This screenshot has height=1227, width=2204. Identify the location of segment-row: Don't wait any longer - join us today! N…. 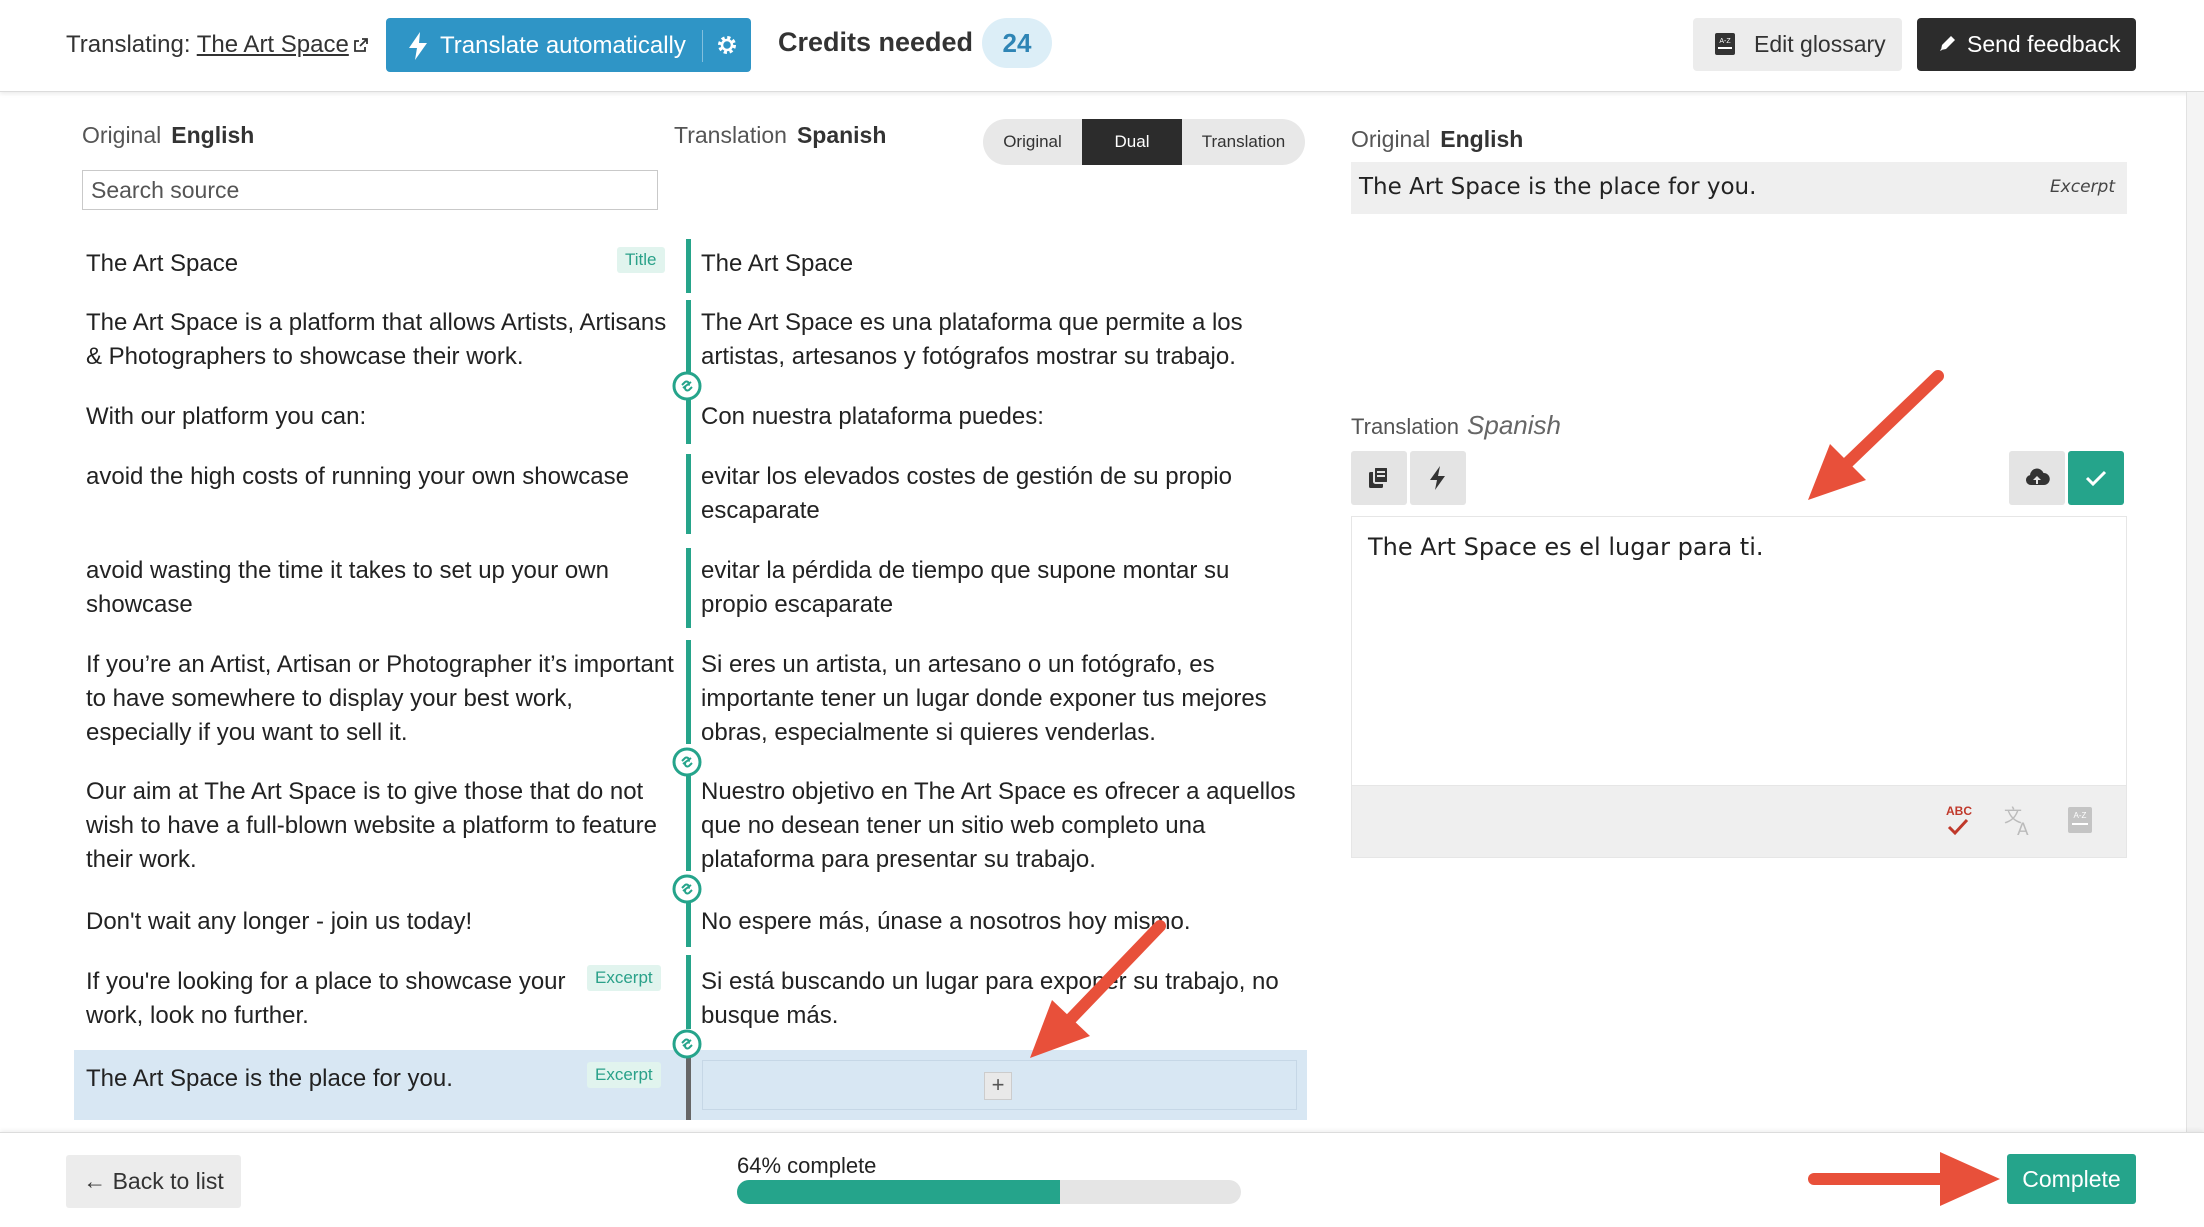
(690, 925).